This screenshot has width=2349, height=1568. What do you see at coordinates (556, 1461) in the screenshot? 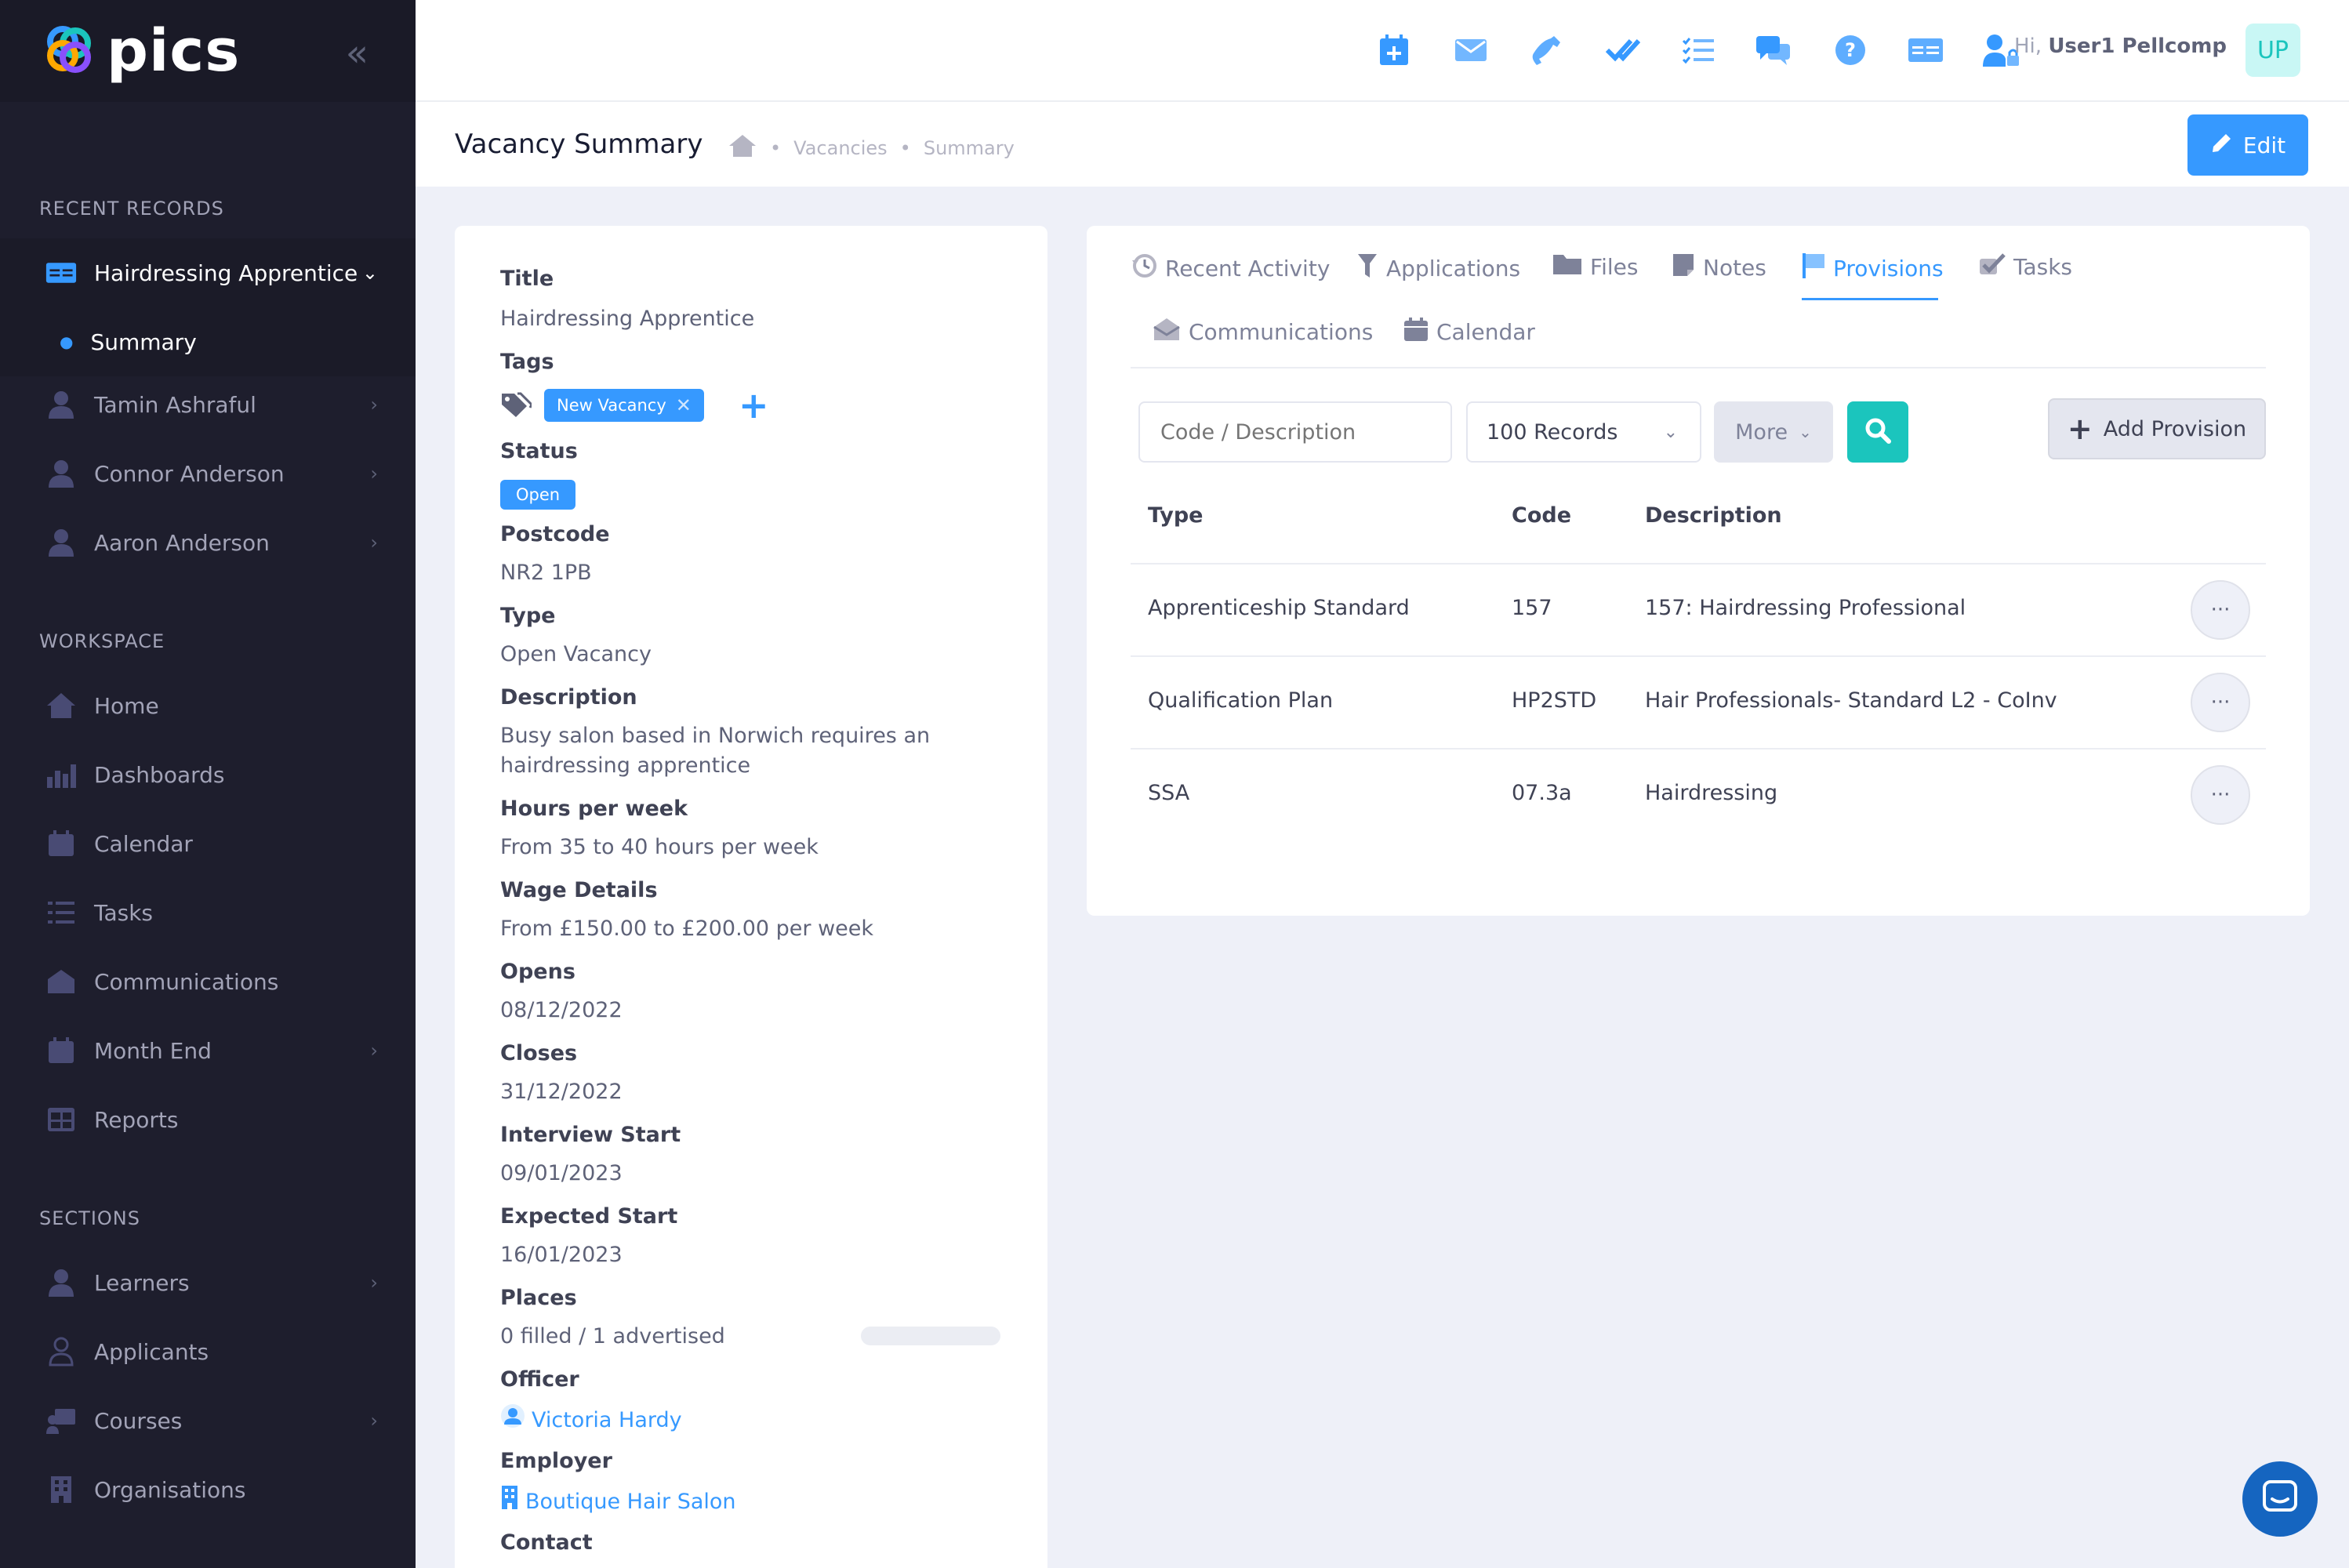
I see `employer-label: Employer` at bounding box center [556, 1461].